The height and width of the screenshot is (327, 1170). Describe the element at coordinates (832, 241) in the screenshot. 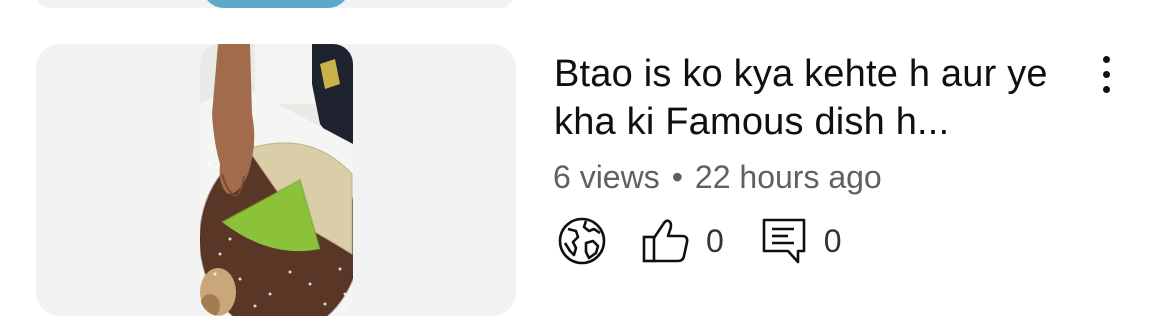

I see `comment-count: 0` at that location.